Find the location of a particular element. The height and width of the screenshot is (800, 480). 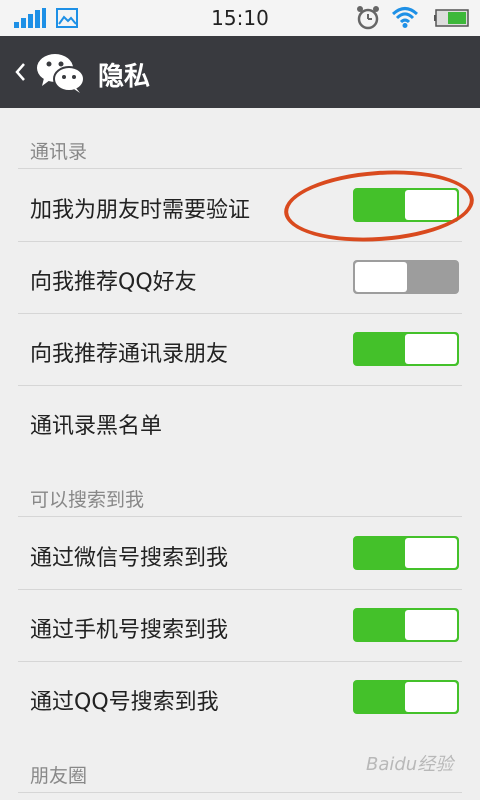

wifi-icon is located at coordinates (405, 17).